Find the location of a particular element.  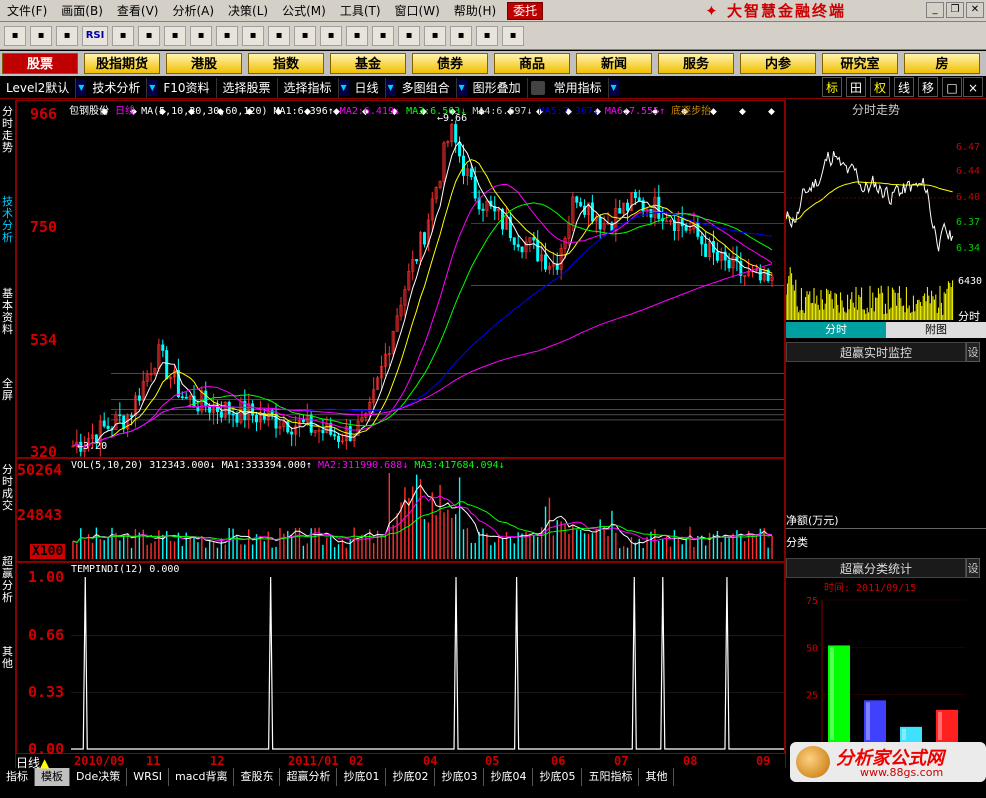

menu-formula: 公式(M) is located at coordinates (304, 11).